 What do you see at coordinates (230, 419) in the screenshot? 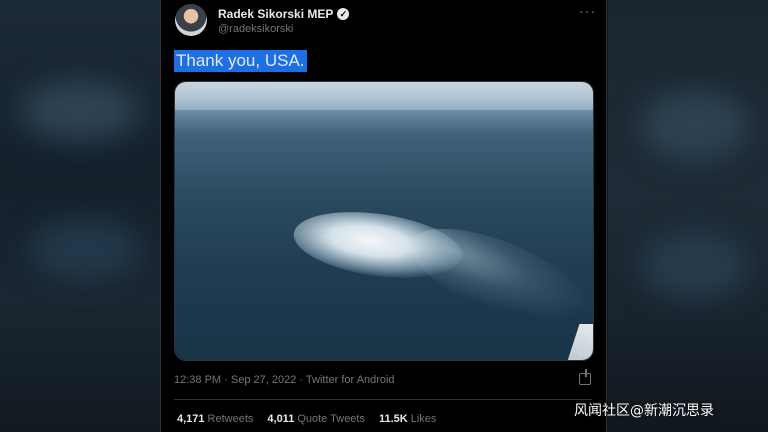
I see `retweets-label: Retweets` at bounding box center [230, 419].